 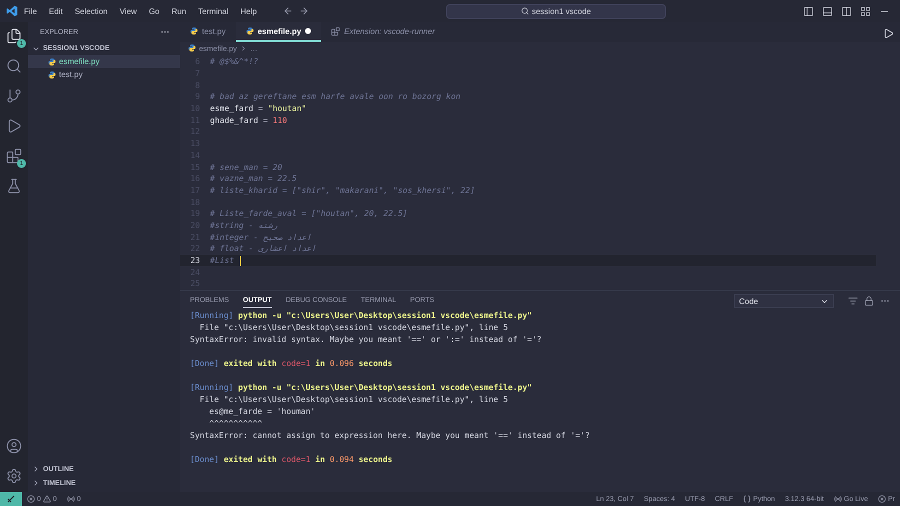 What do you see at coordinates (561, 11) in the screenshot?
I see `search-value: session1 vscode` at bounding box center [561, 11].